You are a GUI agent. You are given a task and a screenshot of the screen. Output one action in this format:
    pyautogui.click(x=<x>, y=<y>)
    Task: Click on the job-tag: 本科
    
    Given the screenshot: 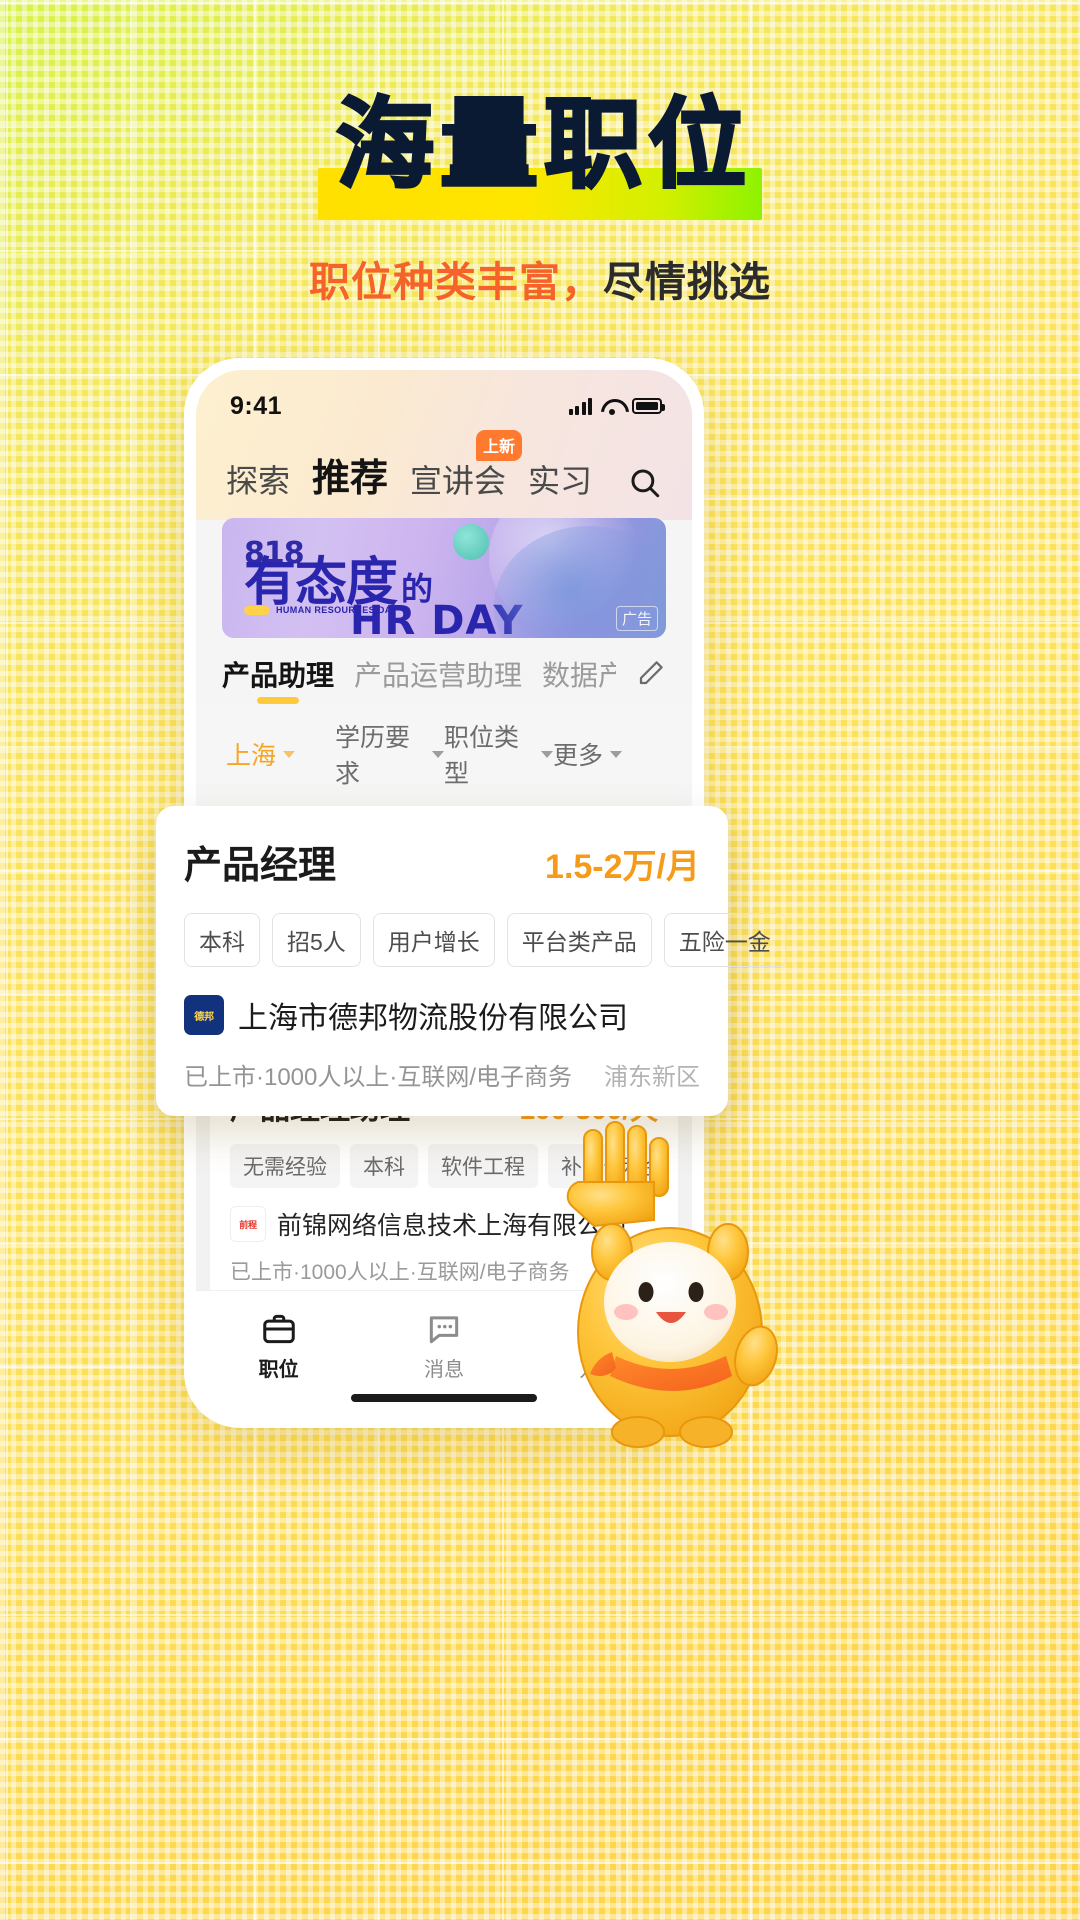 What is the action you would take?
    pyautogui.click(x=384, y=1166)
    